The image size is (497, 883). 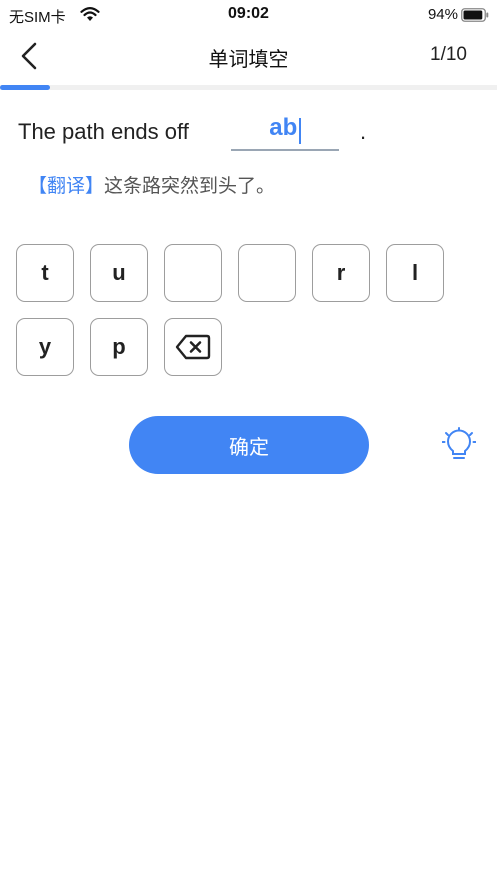 I want to click on battery-percent: 94%, so click(x=442, y=14).